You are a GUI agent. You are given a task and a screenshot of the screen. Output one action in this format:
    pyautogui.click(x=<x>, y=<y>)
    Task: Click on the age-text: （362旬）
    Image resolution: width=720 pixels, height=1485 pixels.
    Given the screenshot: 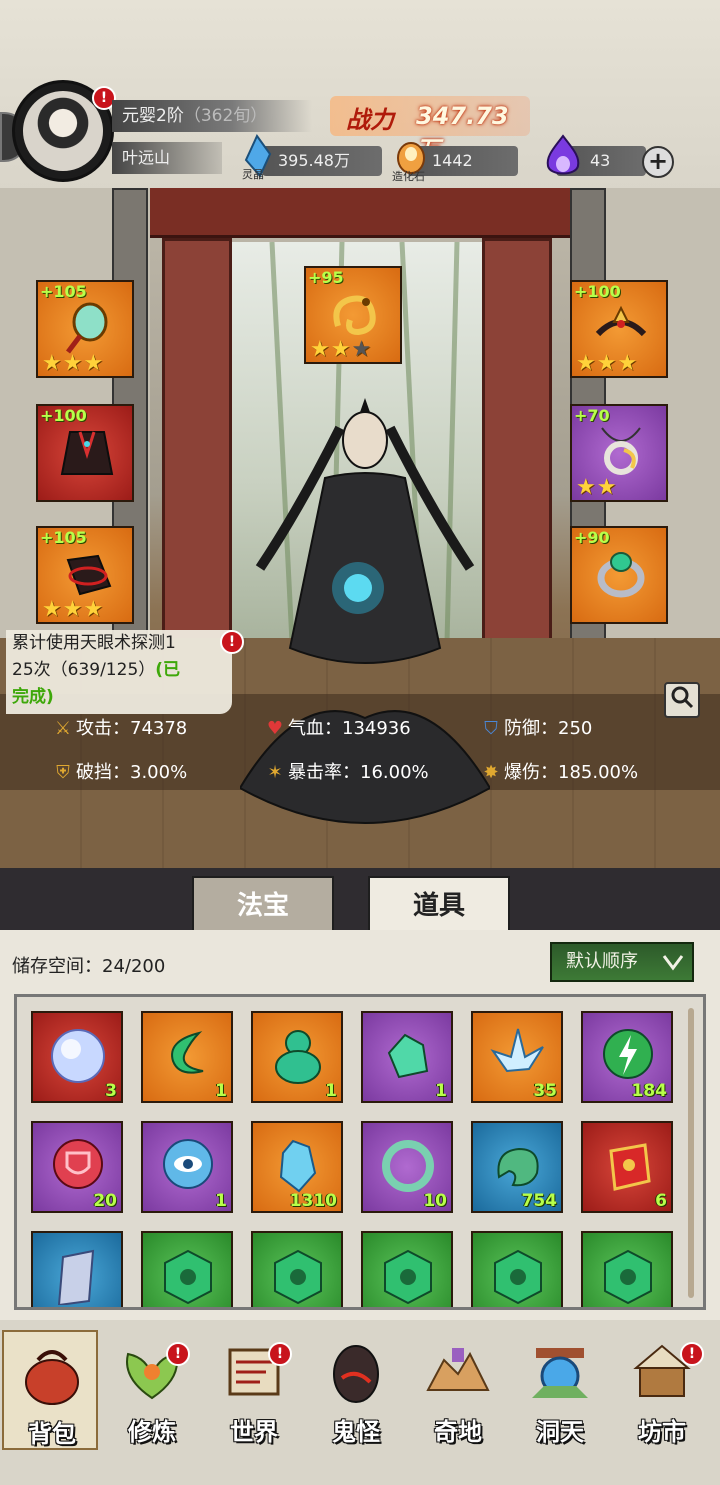 What is the action you would take?
    pyautogui.click(x=225, y=116)
    